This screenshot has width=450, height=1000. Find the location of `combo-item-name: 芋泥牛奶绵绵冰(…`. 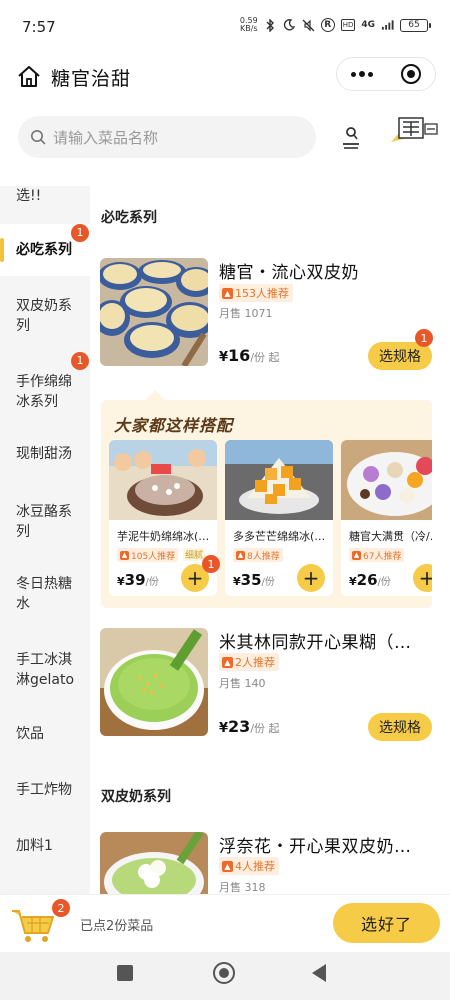

combo-item-name: 芋泥牛奶绵绵冰(… is located at coordinates (163, 536).